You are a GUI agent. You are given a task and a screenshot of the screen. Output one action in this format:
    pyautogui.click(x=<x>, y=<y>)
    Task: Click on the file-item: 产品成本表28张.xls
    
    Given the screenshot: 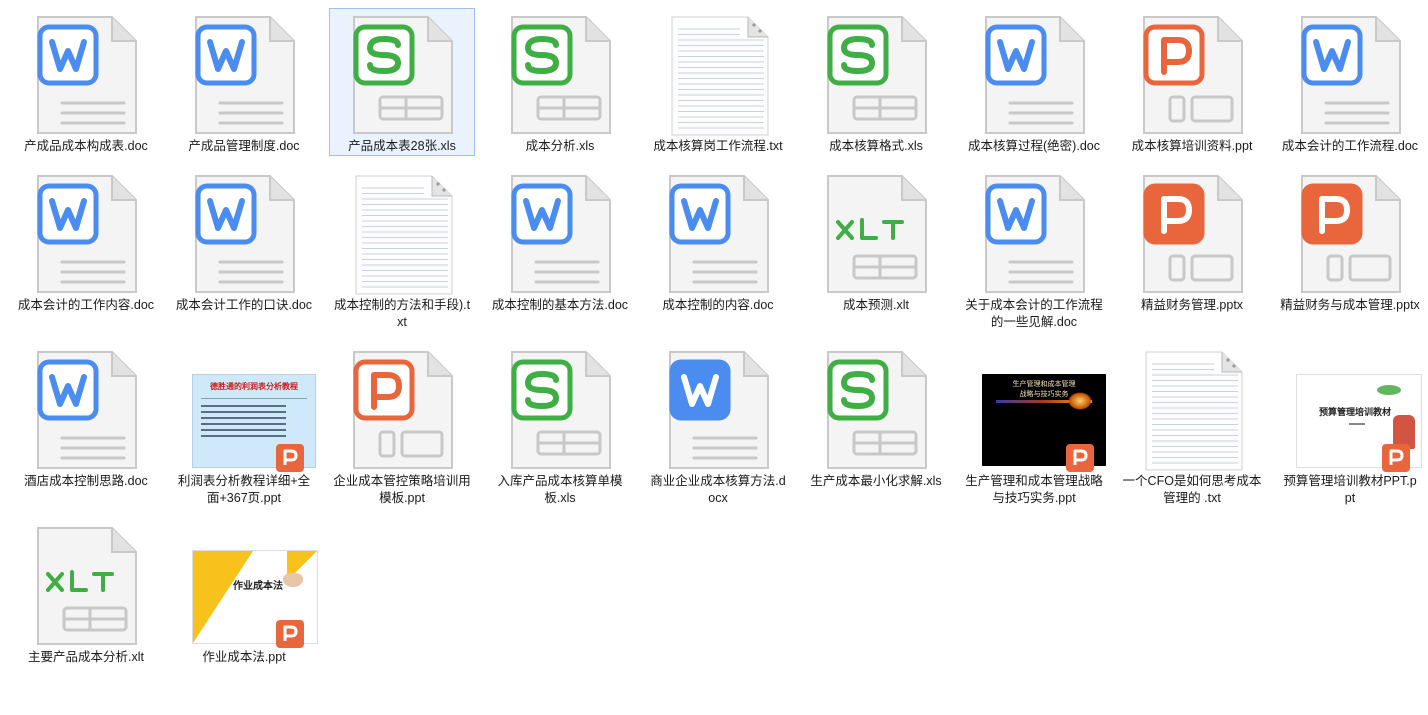 What is the action you would take?
    pyautogui.click(x=402, y=82)
    